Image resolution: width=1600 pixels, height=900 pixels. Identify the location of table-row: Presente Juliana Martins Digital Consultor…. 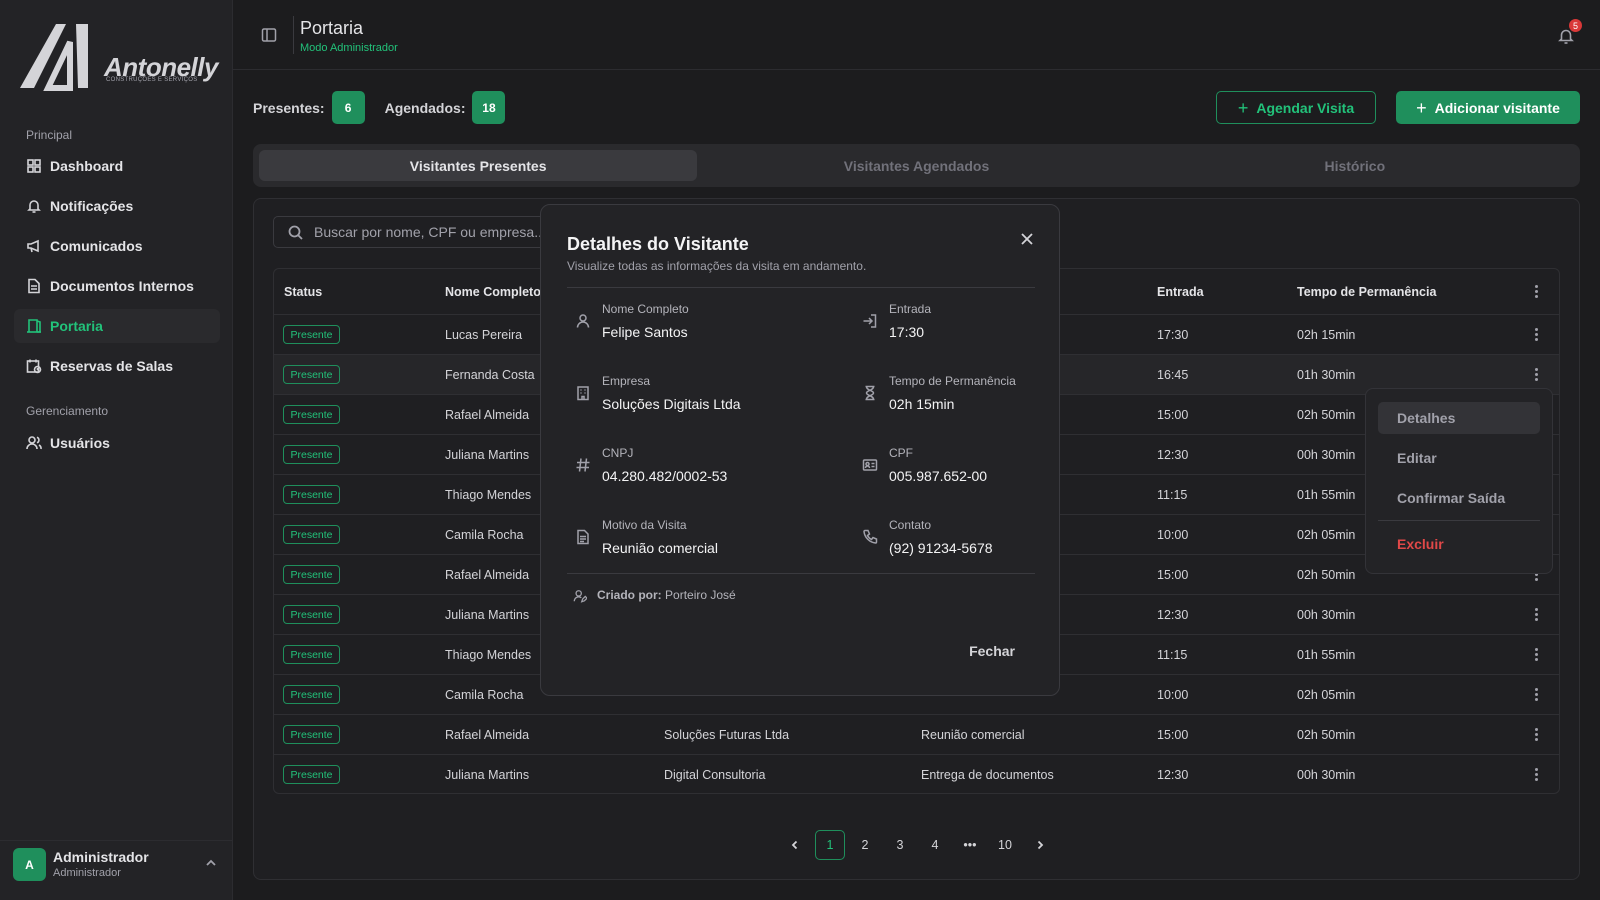
(916, 774).